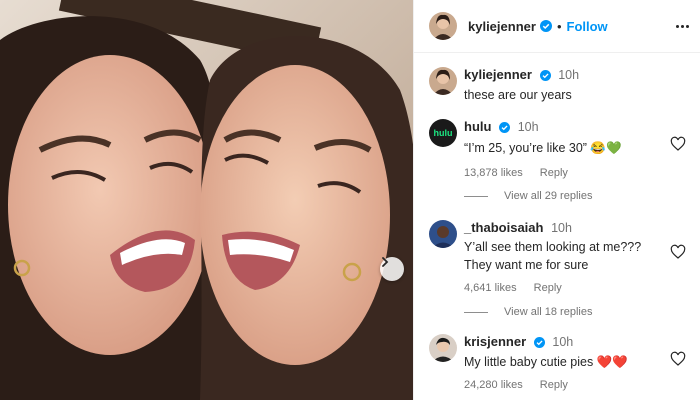  Describe the element at coordinates (587, 26) in the screenshot. I see `follow-button: Follow` at that location.